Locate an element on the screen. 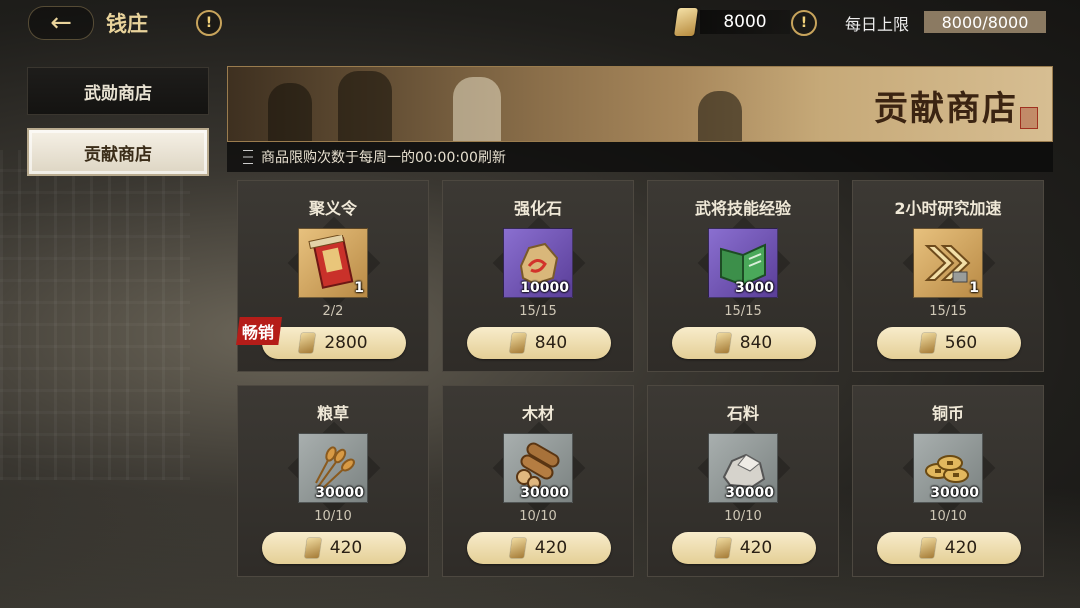 Image resolution: width=1080 pixels, height=608 pixels. shop-item-card: 2小时研究加速 1 15/15 560 is located at coordinates (948, 276).